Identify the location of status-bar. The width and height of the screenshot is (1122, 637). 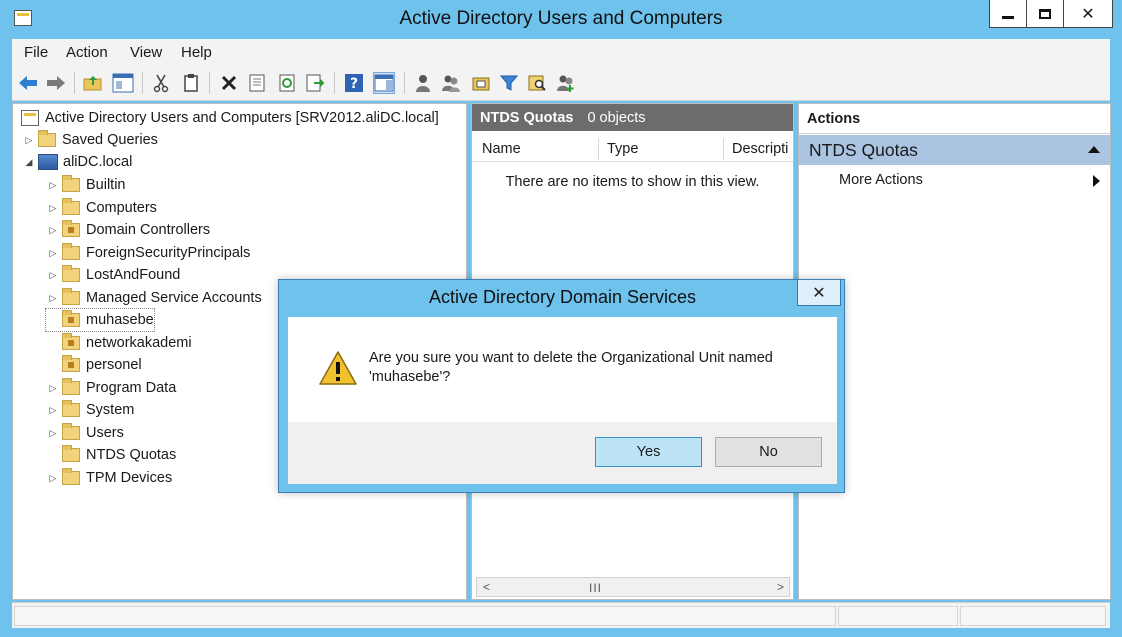
(561, 615).